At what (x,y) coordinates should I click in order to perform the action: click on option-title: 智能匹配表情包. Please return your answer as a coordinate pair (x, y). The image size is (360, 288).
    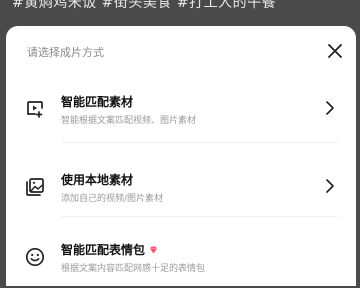
    Looking at the image, I should click on (109, 249).